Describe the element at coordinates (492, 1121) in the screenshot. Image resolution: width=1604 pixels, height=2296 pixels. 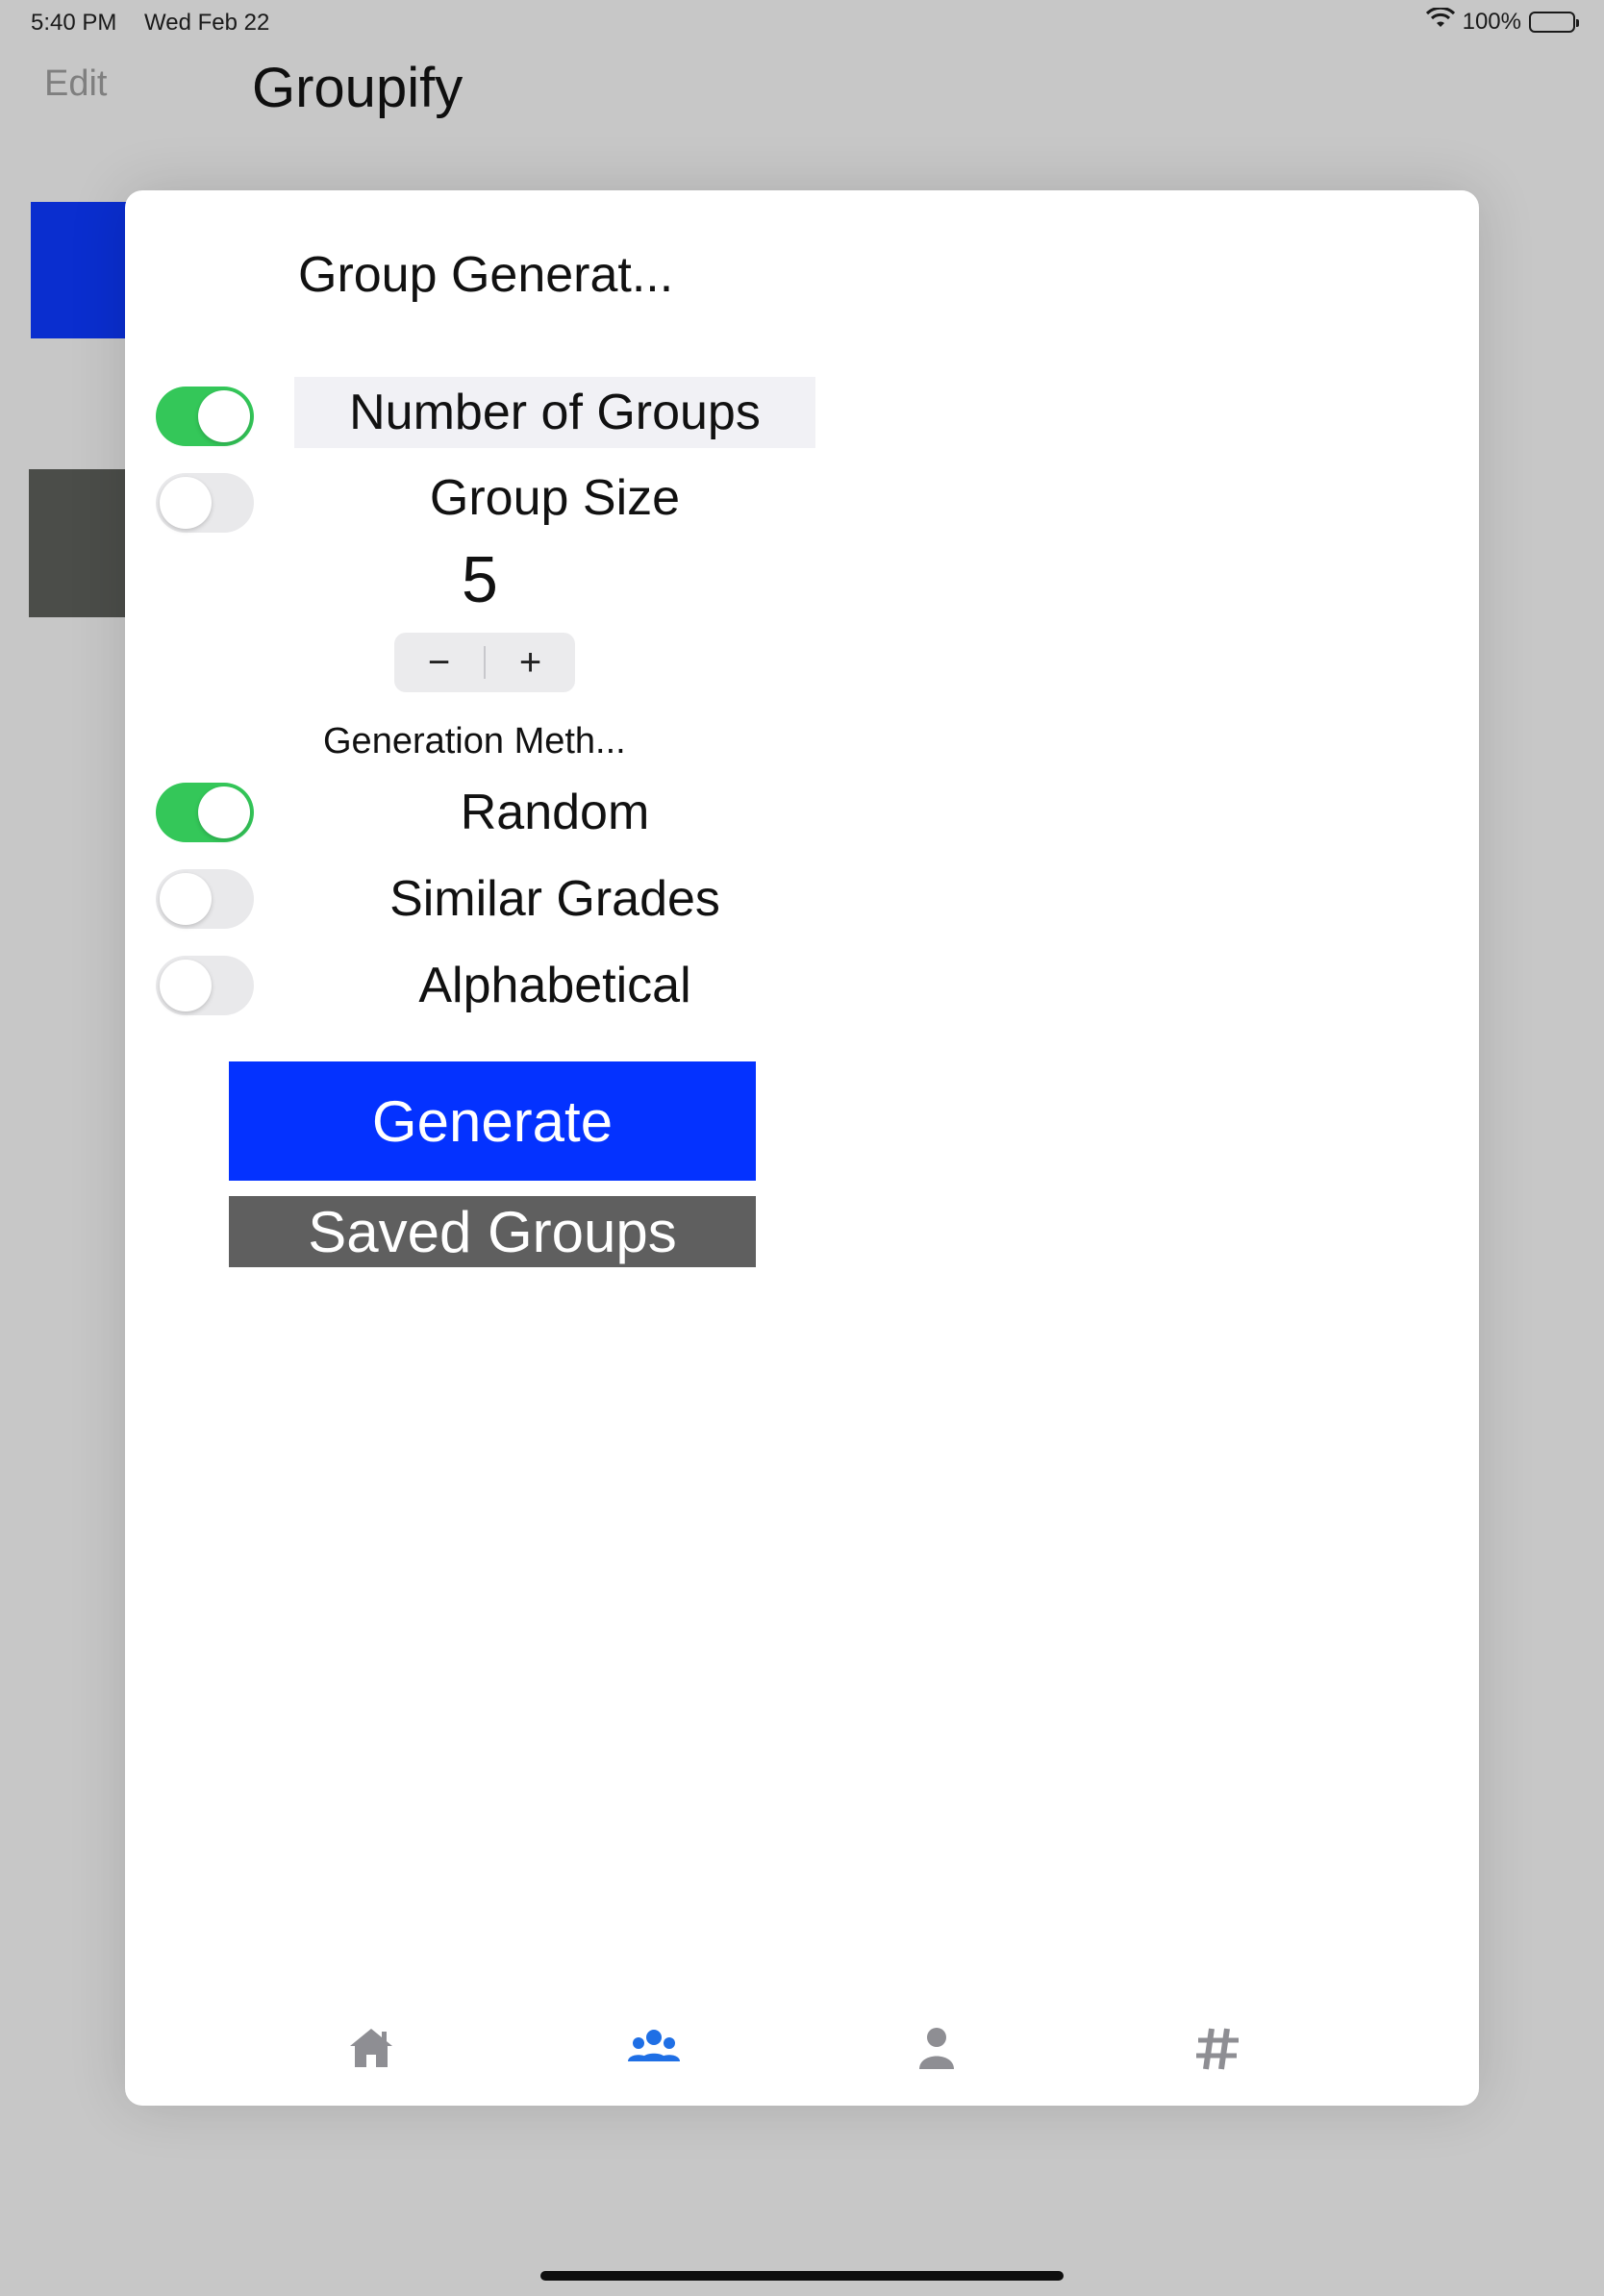
I see `generate-button: Generate` at that location.